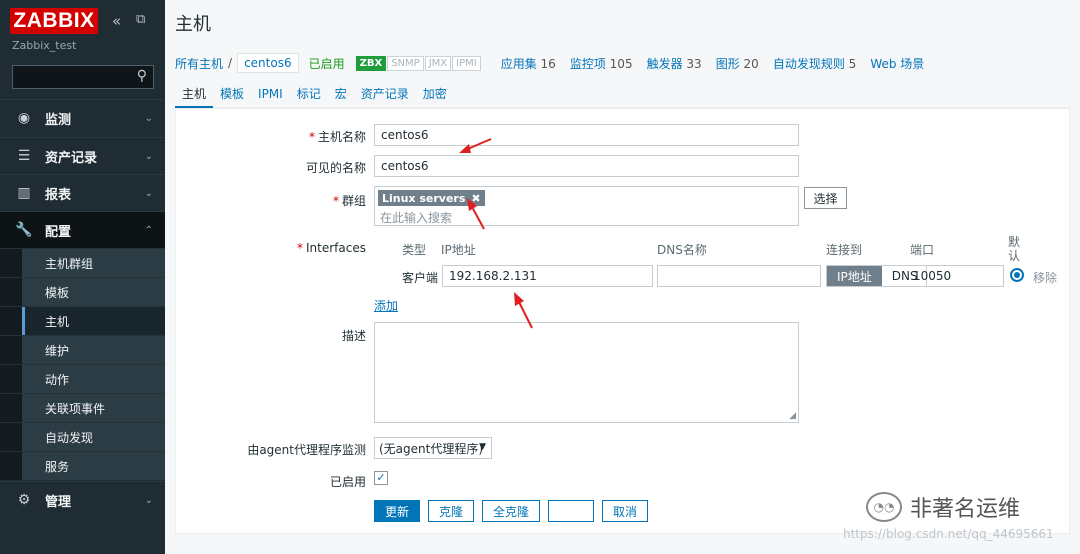 The height and width of the screenshot is (554, 1080). What do you see at coordinates (24, 500) in the screenshot?
I see `gear-icon: ⚙` at bounding box center [24, 500].